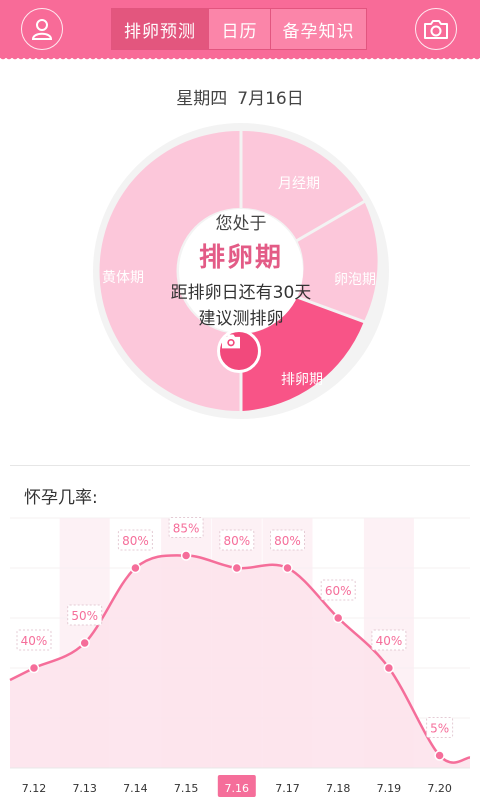  I want to click on x-tick-label: 7.13, so click(84, 788).